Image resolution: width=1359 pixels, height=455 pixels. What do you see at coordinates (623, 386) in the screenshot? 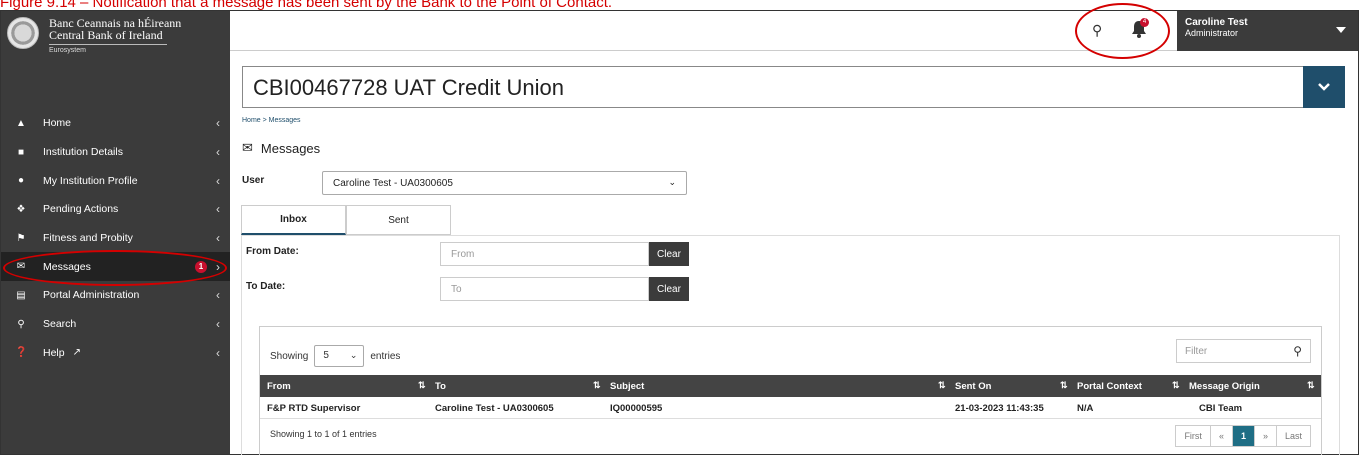
I see `column-header-subject: Subject` at bounding box center [623, 386].